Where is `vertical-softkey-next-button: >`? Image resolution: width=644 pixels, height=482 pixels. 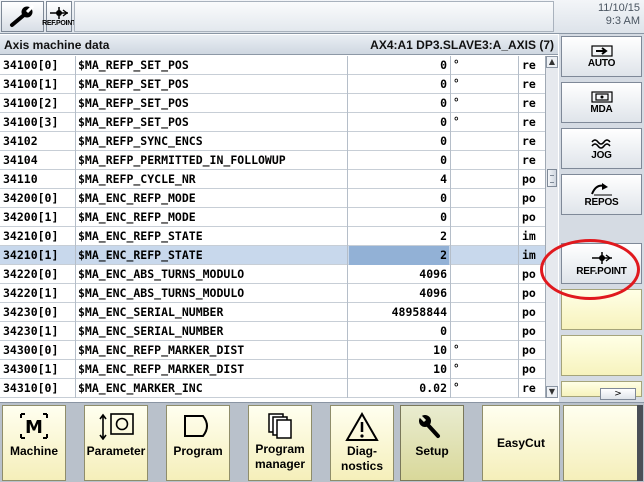 vertical-softkey-next-button: > is located at coordinates (618, 394).